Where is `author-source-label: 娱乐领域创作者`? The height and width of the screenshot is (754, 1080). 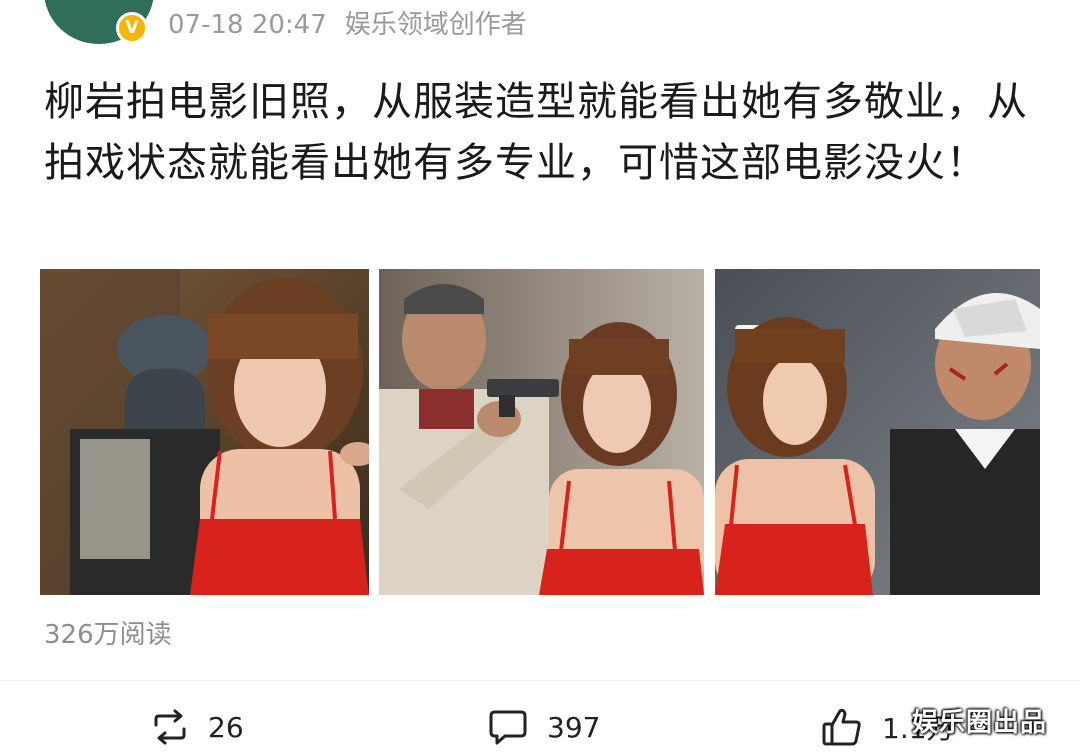 author-source-label: 娱乐领域创作者 is located at coordinates (435, 25).